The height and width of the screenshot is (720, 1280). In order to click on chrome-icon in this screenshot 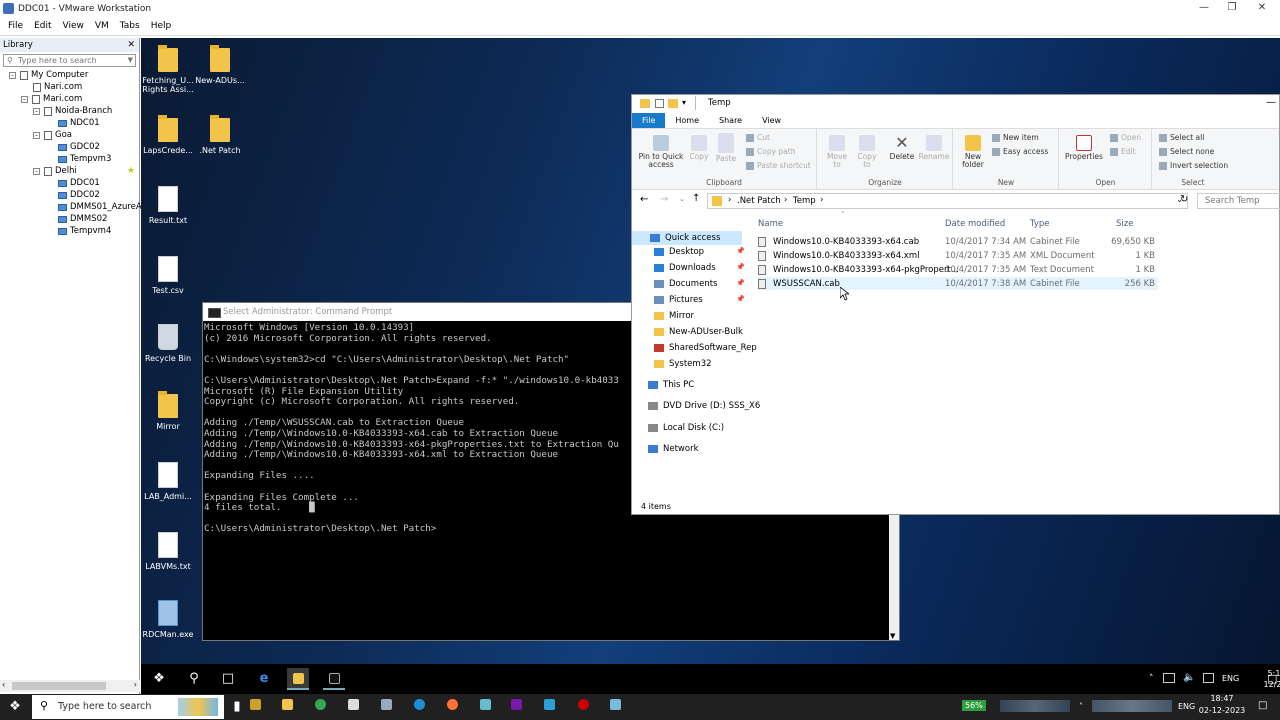, I will do `click(320, 707)`.